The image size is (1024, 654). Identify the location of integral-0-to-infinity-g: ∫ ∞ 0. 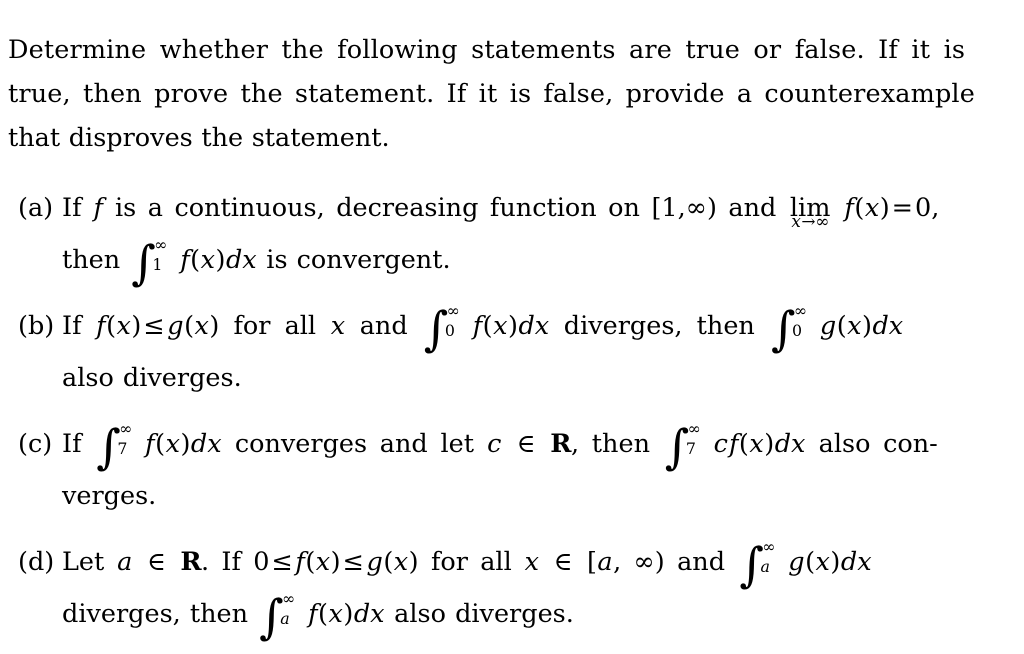
(792, 328).